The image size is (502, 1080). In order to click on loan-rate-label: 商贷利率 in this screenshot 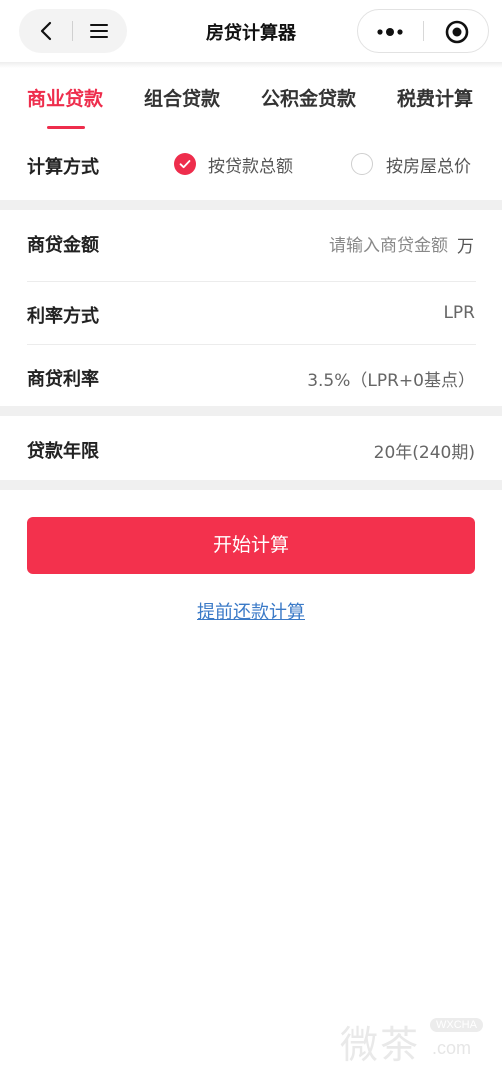, I will do `click(63, 379)`.